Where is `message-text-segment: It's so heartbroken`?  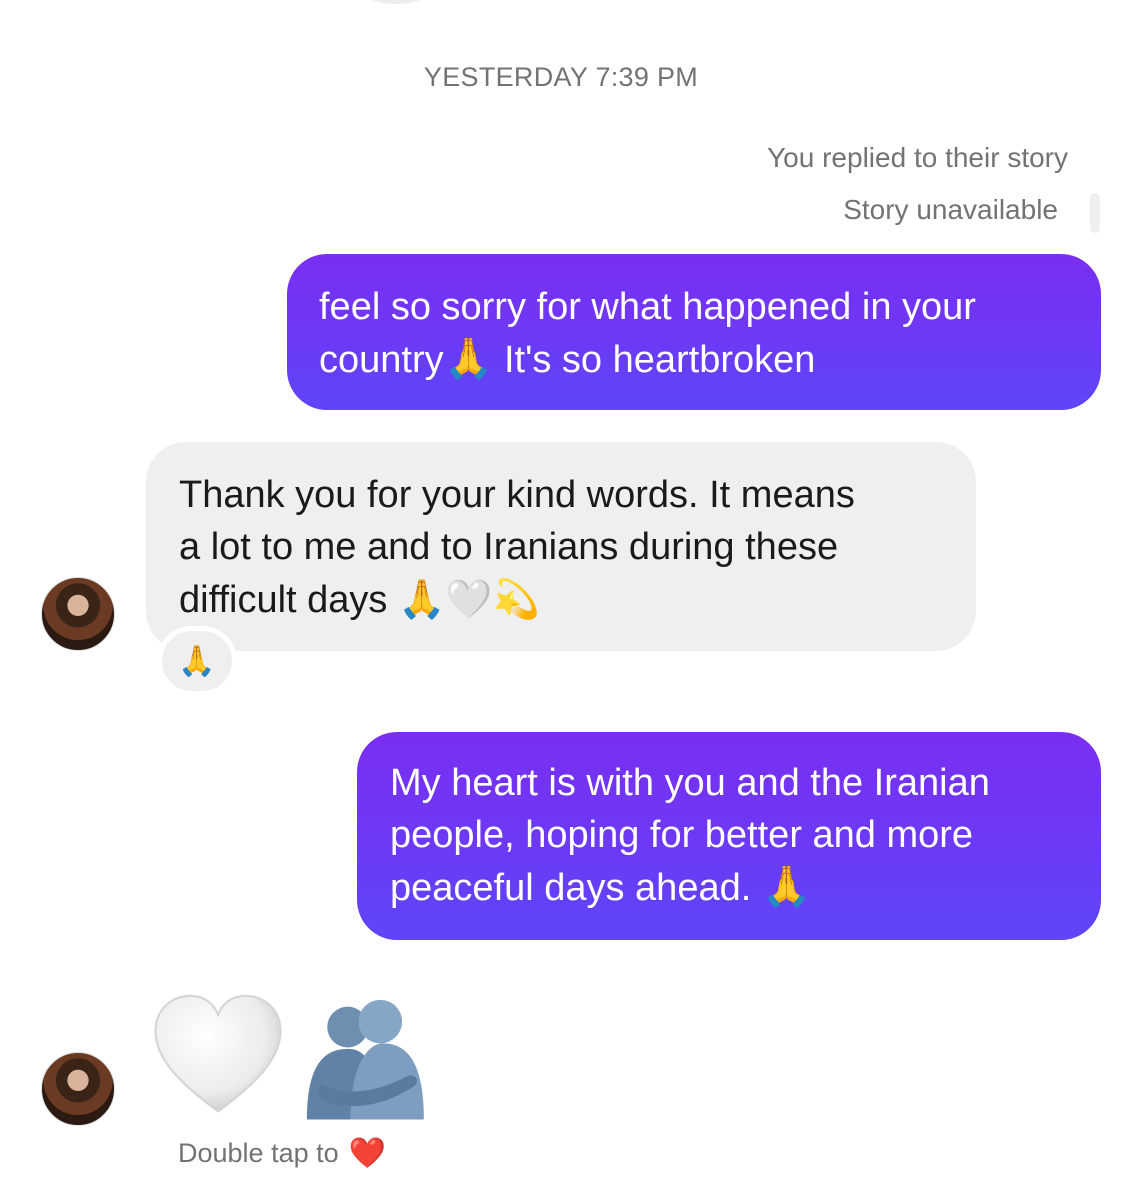
message-text-segment: It's so heartbroken is located at coordinates (654, 360).